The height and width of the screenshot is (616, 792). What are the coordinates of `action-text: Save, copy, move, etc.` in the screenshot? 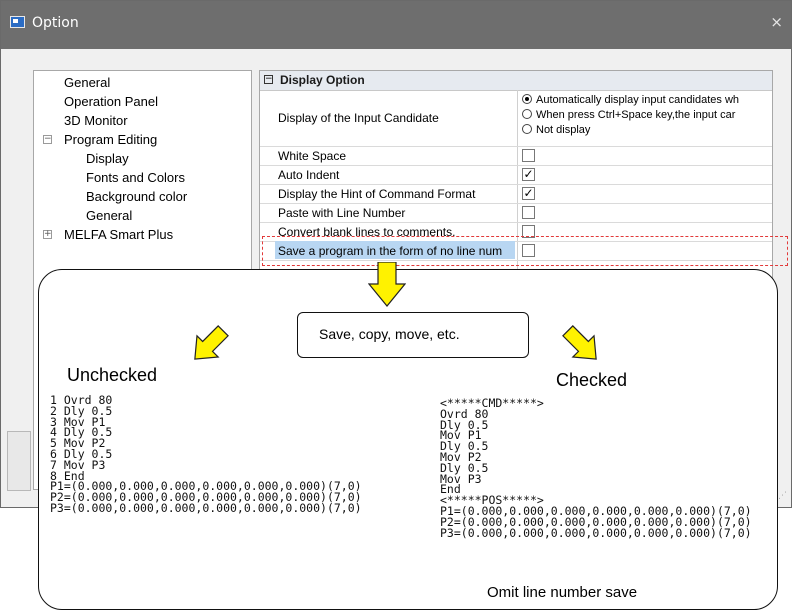 It's located at (389, 334).